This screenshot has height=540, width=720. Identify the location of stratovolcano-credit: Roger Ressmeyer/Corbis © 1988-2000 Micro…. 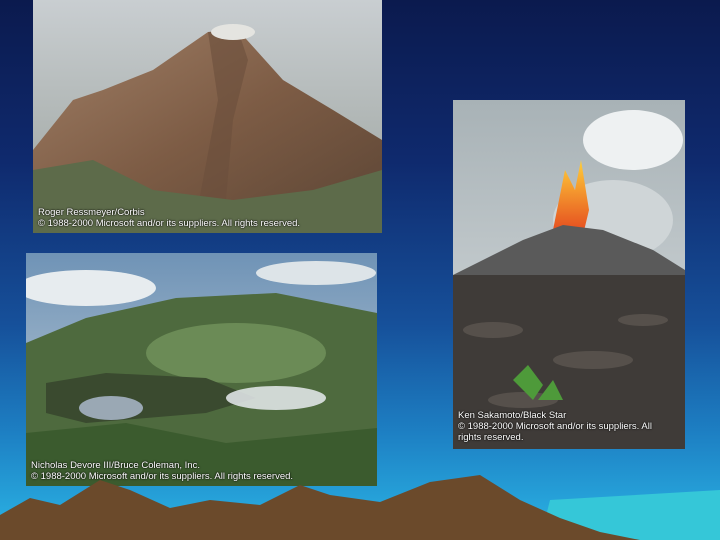
(208, 218).